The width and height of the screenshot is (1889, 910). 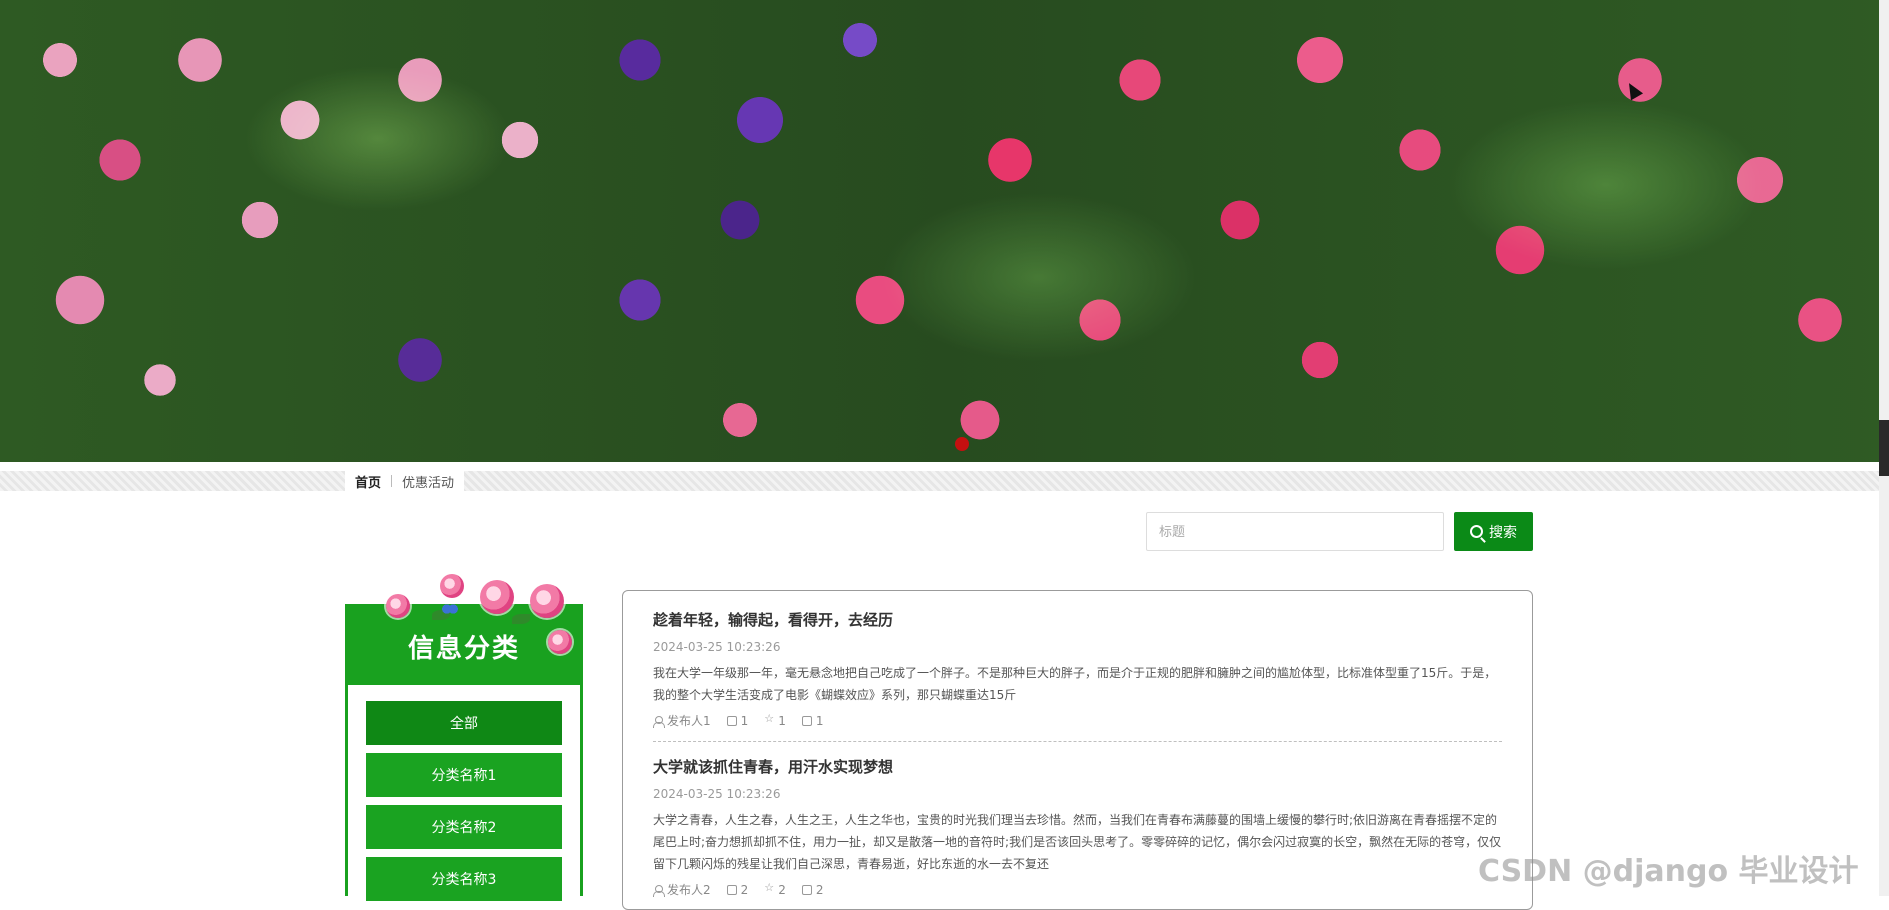 What do you see at coordinates (775, 889) in the screenshot?
I see `article-favorites: 2` at bounding box center [775, 889].